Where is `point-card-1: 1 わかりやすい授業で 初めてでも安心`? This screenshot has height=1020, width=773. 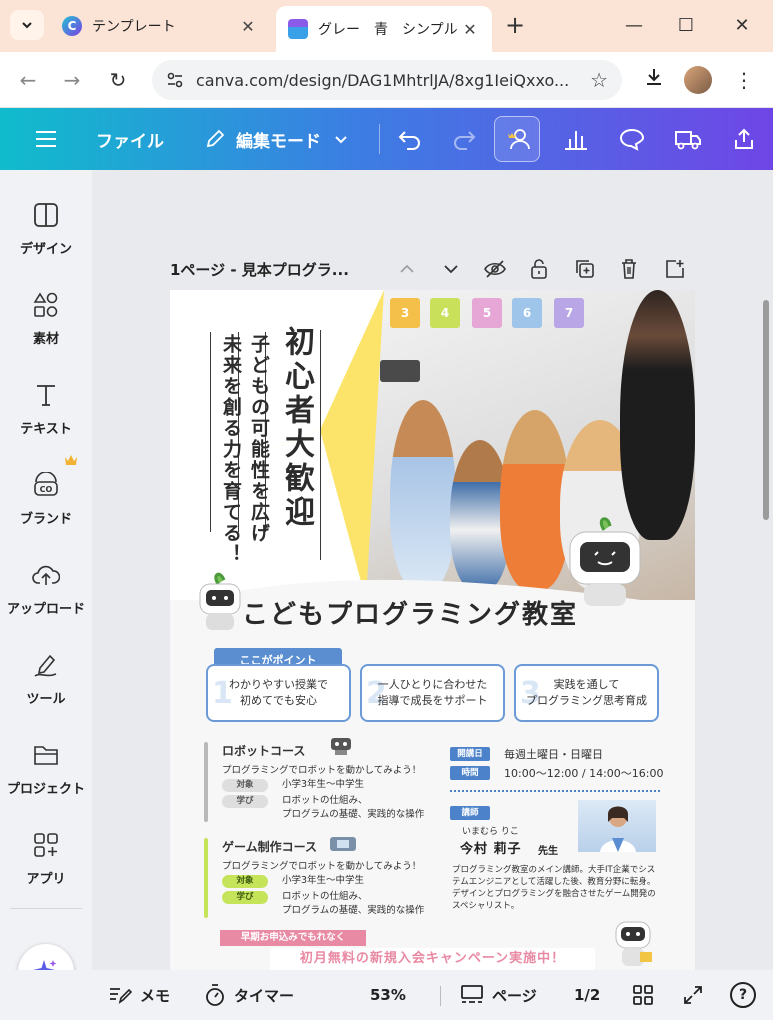 point-card-1: 1 わかりやすい授業で 初めてでも安心 is located at coordinates (278, 693).